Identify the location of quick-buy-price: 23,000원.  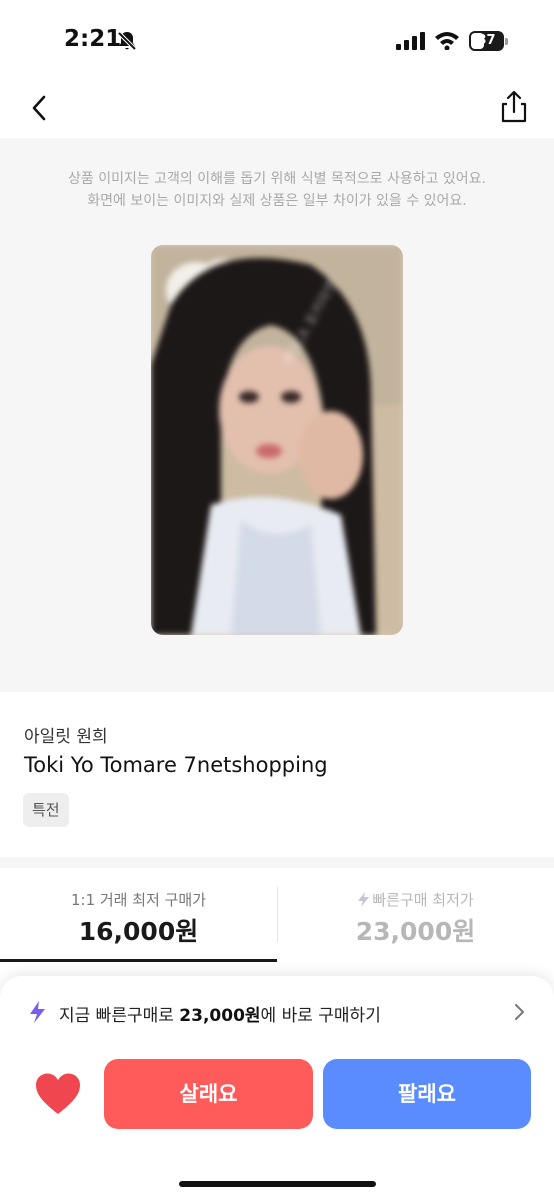
(220, 1016).